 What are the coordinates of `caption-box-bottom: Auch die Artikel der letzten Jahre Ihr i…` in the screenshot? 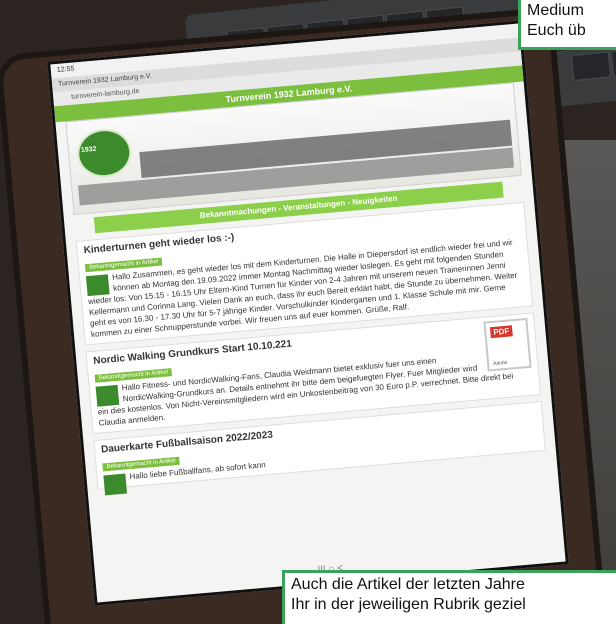 It's located at (449, 597).